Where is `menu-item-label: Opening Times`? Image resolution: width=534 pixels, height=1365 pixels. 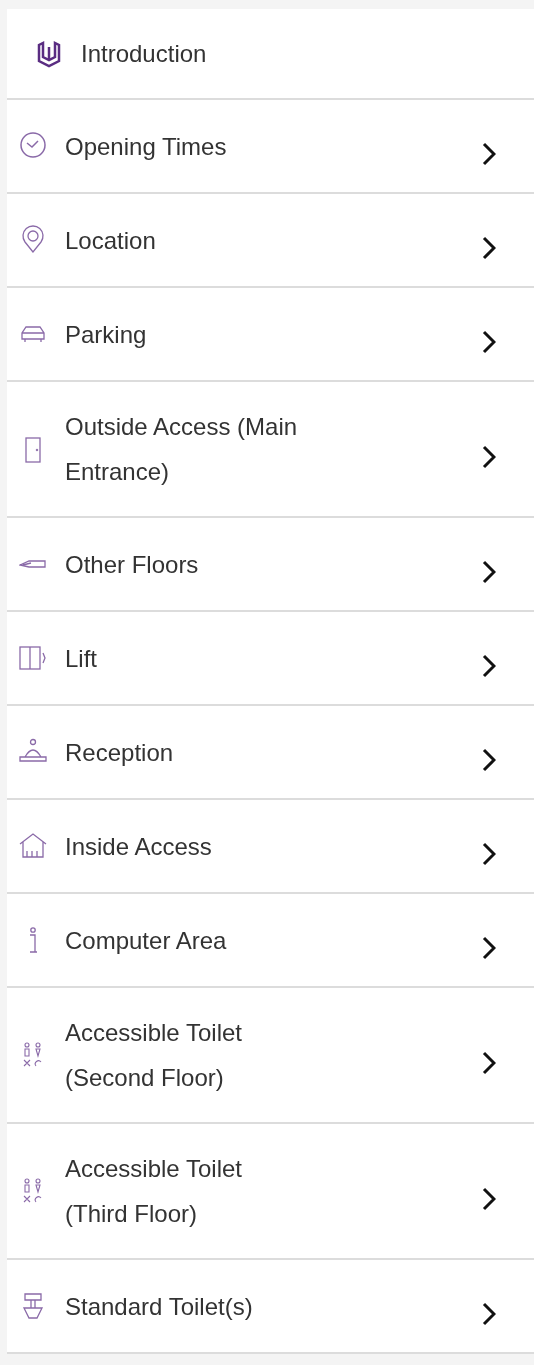
menu-item-label: Opening Times is located at coordinates (146, 146).